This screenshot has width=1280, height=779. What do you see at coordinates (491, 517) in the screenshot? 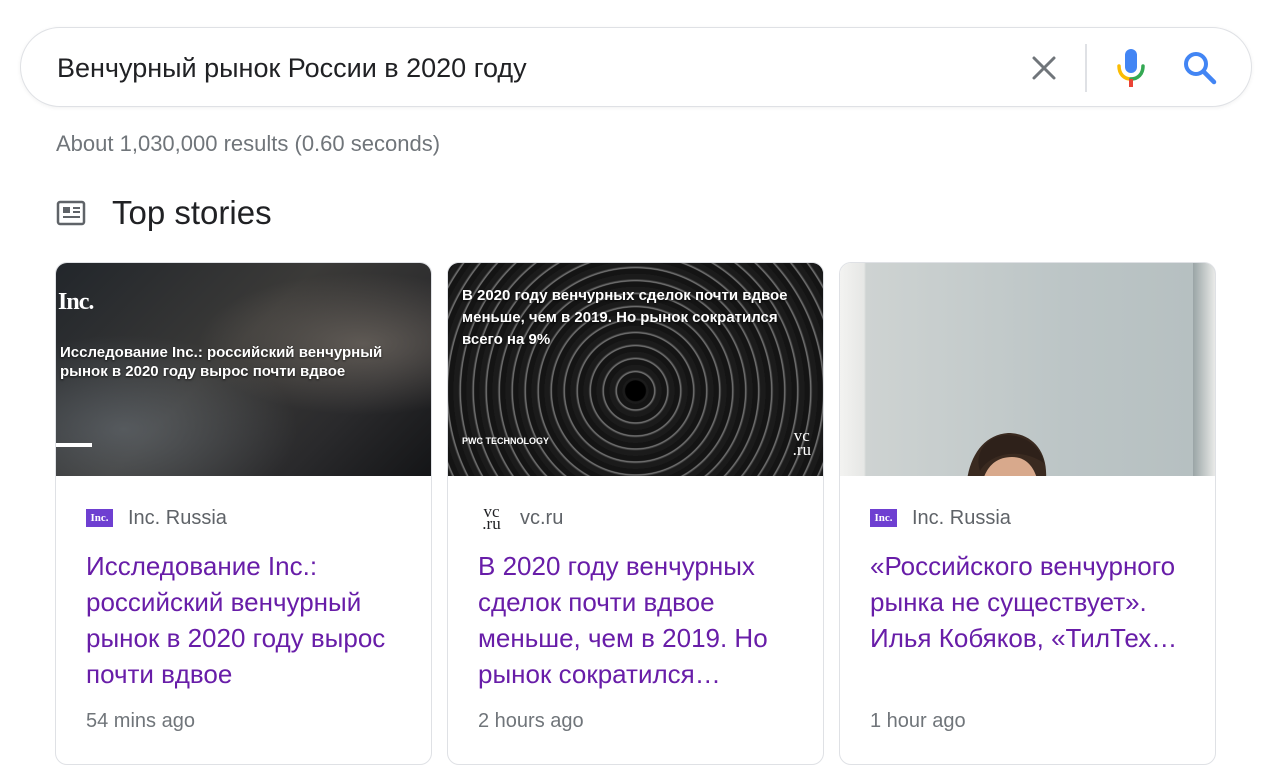
I see `vc-logo-icon: vc .ru` at bounding box center [491, 517].